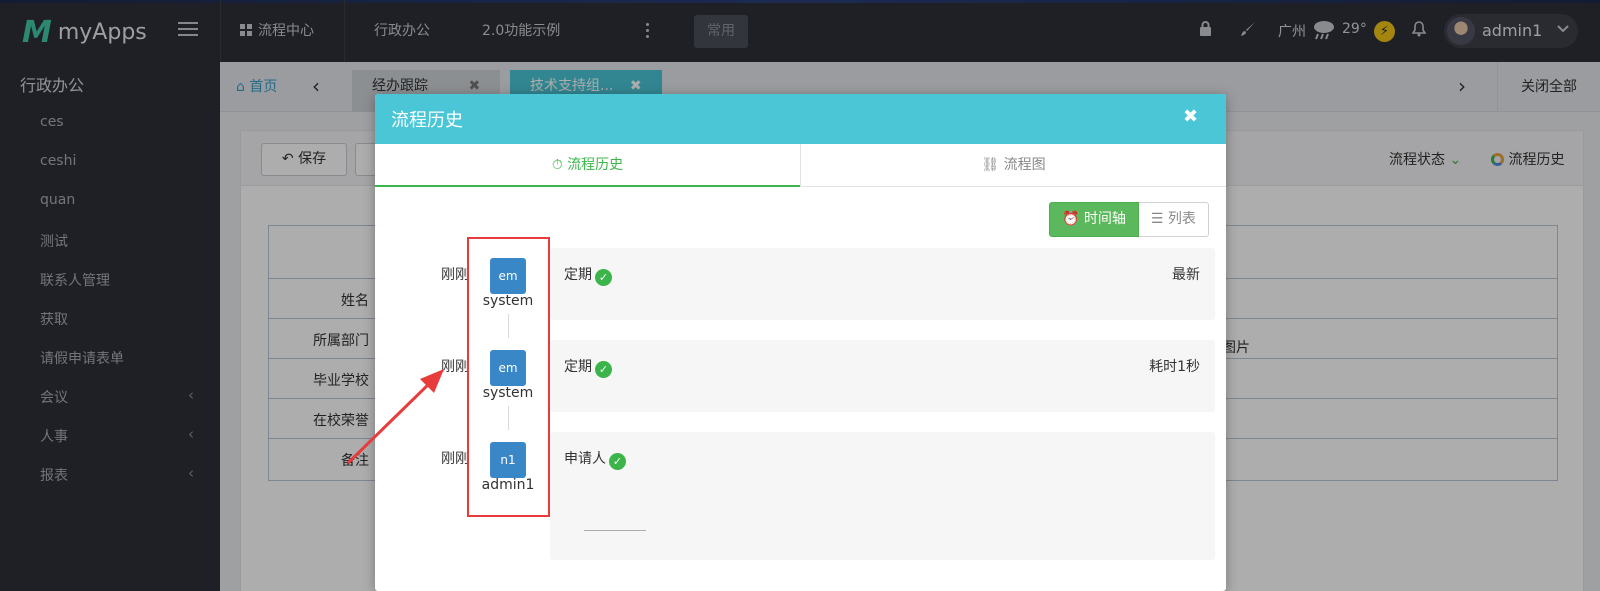 This screenshot has height=591, width=1600. I want to click on timeline-view-button: ⏰ 时间轴, so click(1094, 219).